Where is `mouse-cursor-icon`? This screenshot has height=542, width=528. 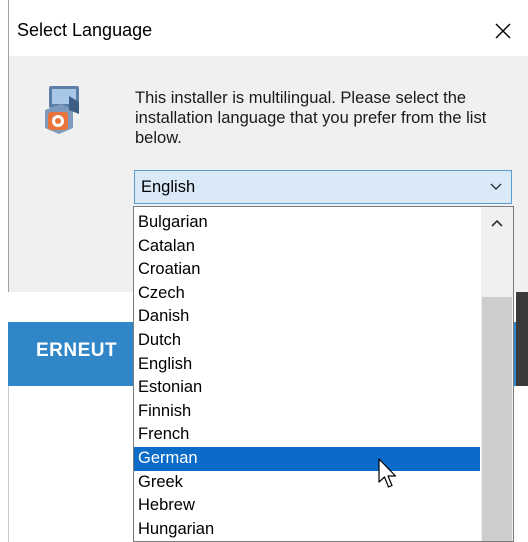 mouse-cursor-icon is located at coordinates (387, 473).